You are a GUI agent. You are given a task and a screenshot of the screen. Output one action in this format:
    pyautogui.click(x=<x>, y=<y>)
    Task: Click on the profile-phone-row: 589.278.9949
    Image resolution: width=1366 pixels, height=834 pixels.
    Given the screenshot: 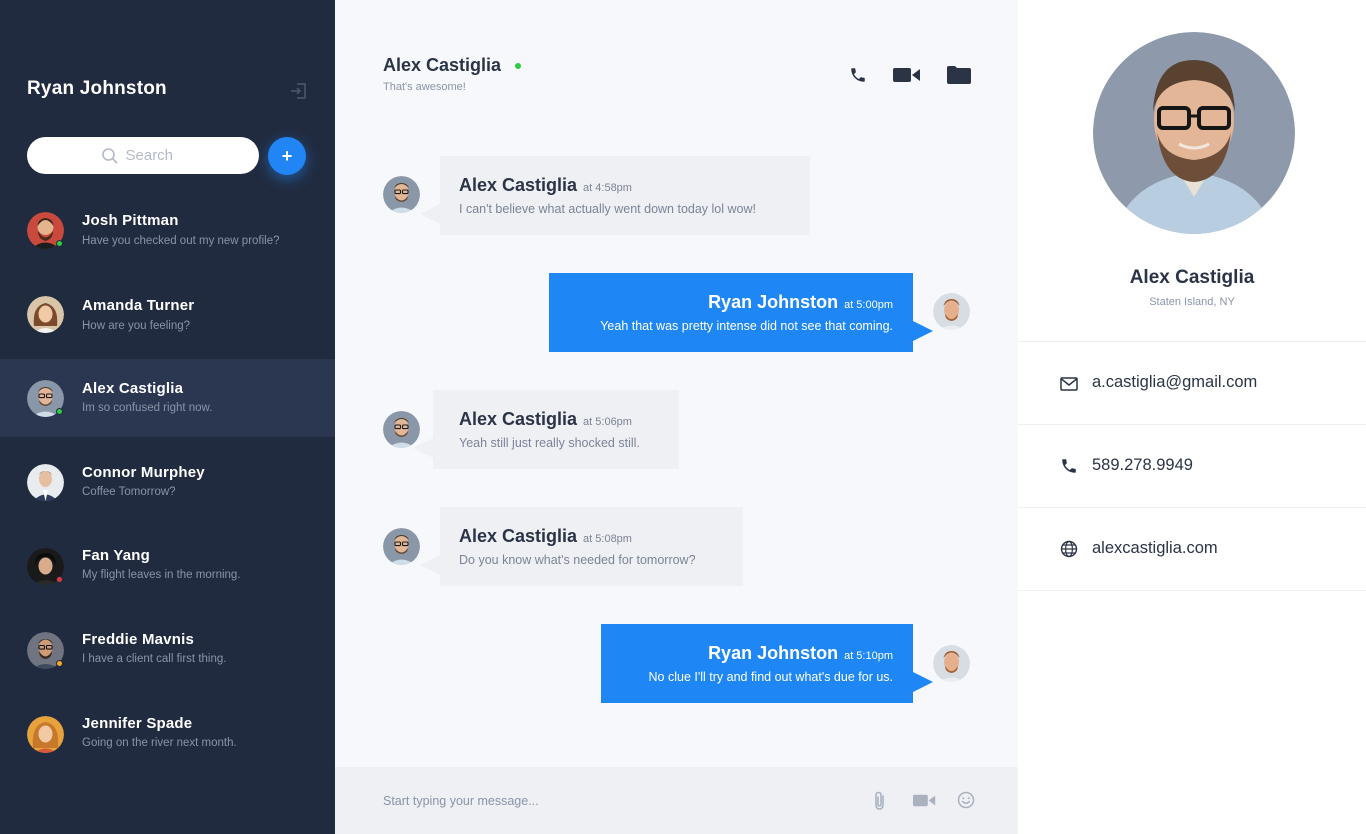 What is the action you would take?
    pyautogui.click(x=1192, y=465)
    